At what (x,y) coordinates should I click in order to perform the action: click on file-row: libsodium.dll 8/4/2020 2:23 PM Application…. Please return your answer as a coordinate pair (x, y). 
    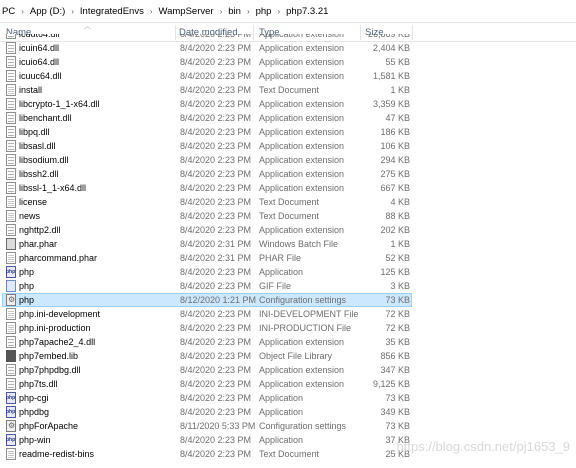
    Looking at the image, I should click on (288, 160).